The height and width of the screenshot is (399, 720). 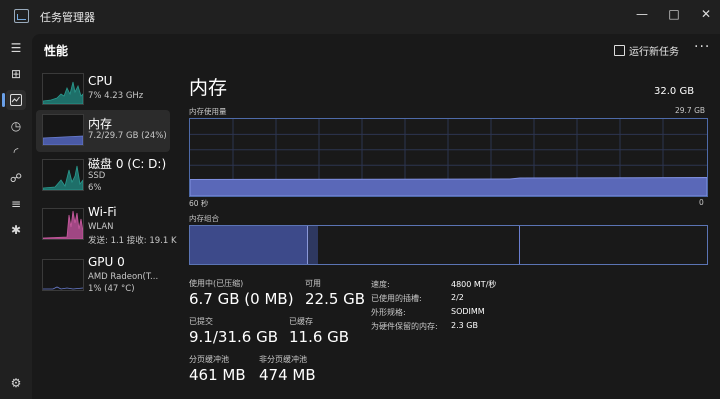 What do you see at coordinates (313, 283) in the screenshot?
I see `available-label: 可用` at bounding box center [313, 283].